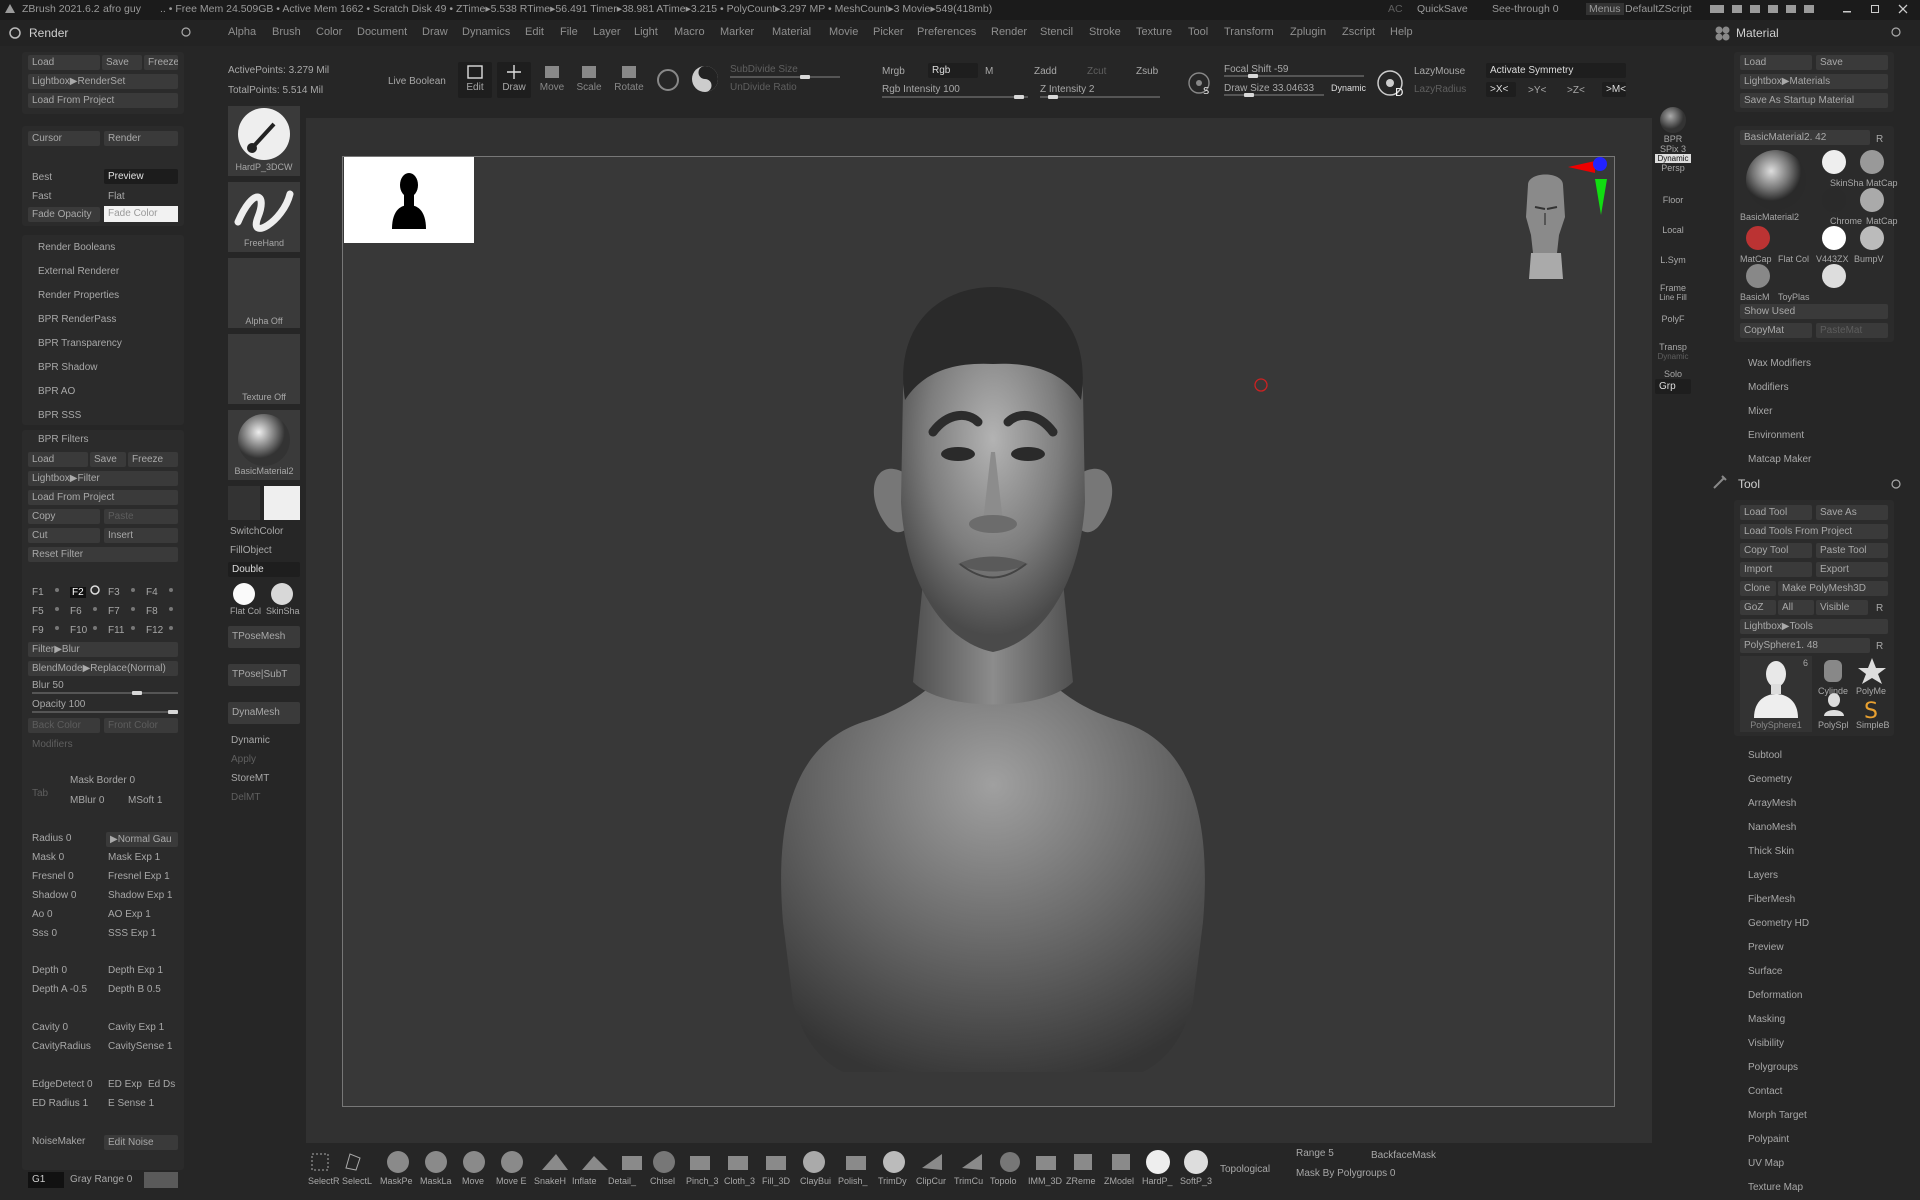 The height and width of the screenshot is (1200, 1920). Describe the element at coordinates (435, 32) in the screenshot. I see `menu-draw: Draw` at that location.